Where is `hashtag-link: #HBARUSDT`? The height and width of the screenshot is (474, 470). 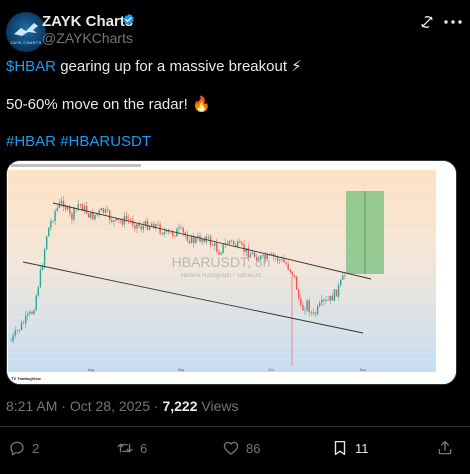 hashtag-link: #HBARUSDT is located at coordinates (105, 141).